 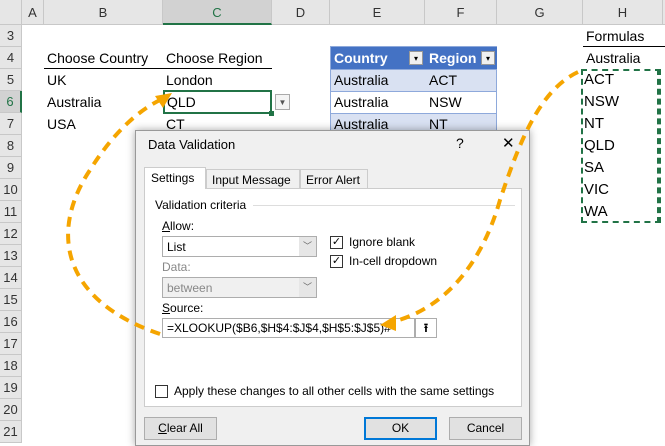 What do you see at coordinates (11, 146) in the screenshot?
I see `row-header-8: 8` at bounding box center [11, 146].